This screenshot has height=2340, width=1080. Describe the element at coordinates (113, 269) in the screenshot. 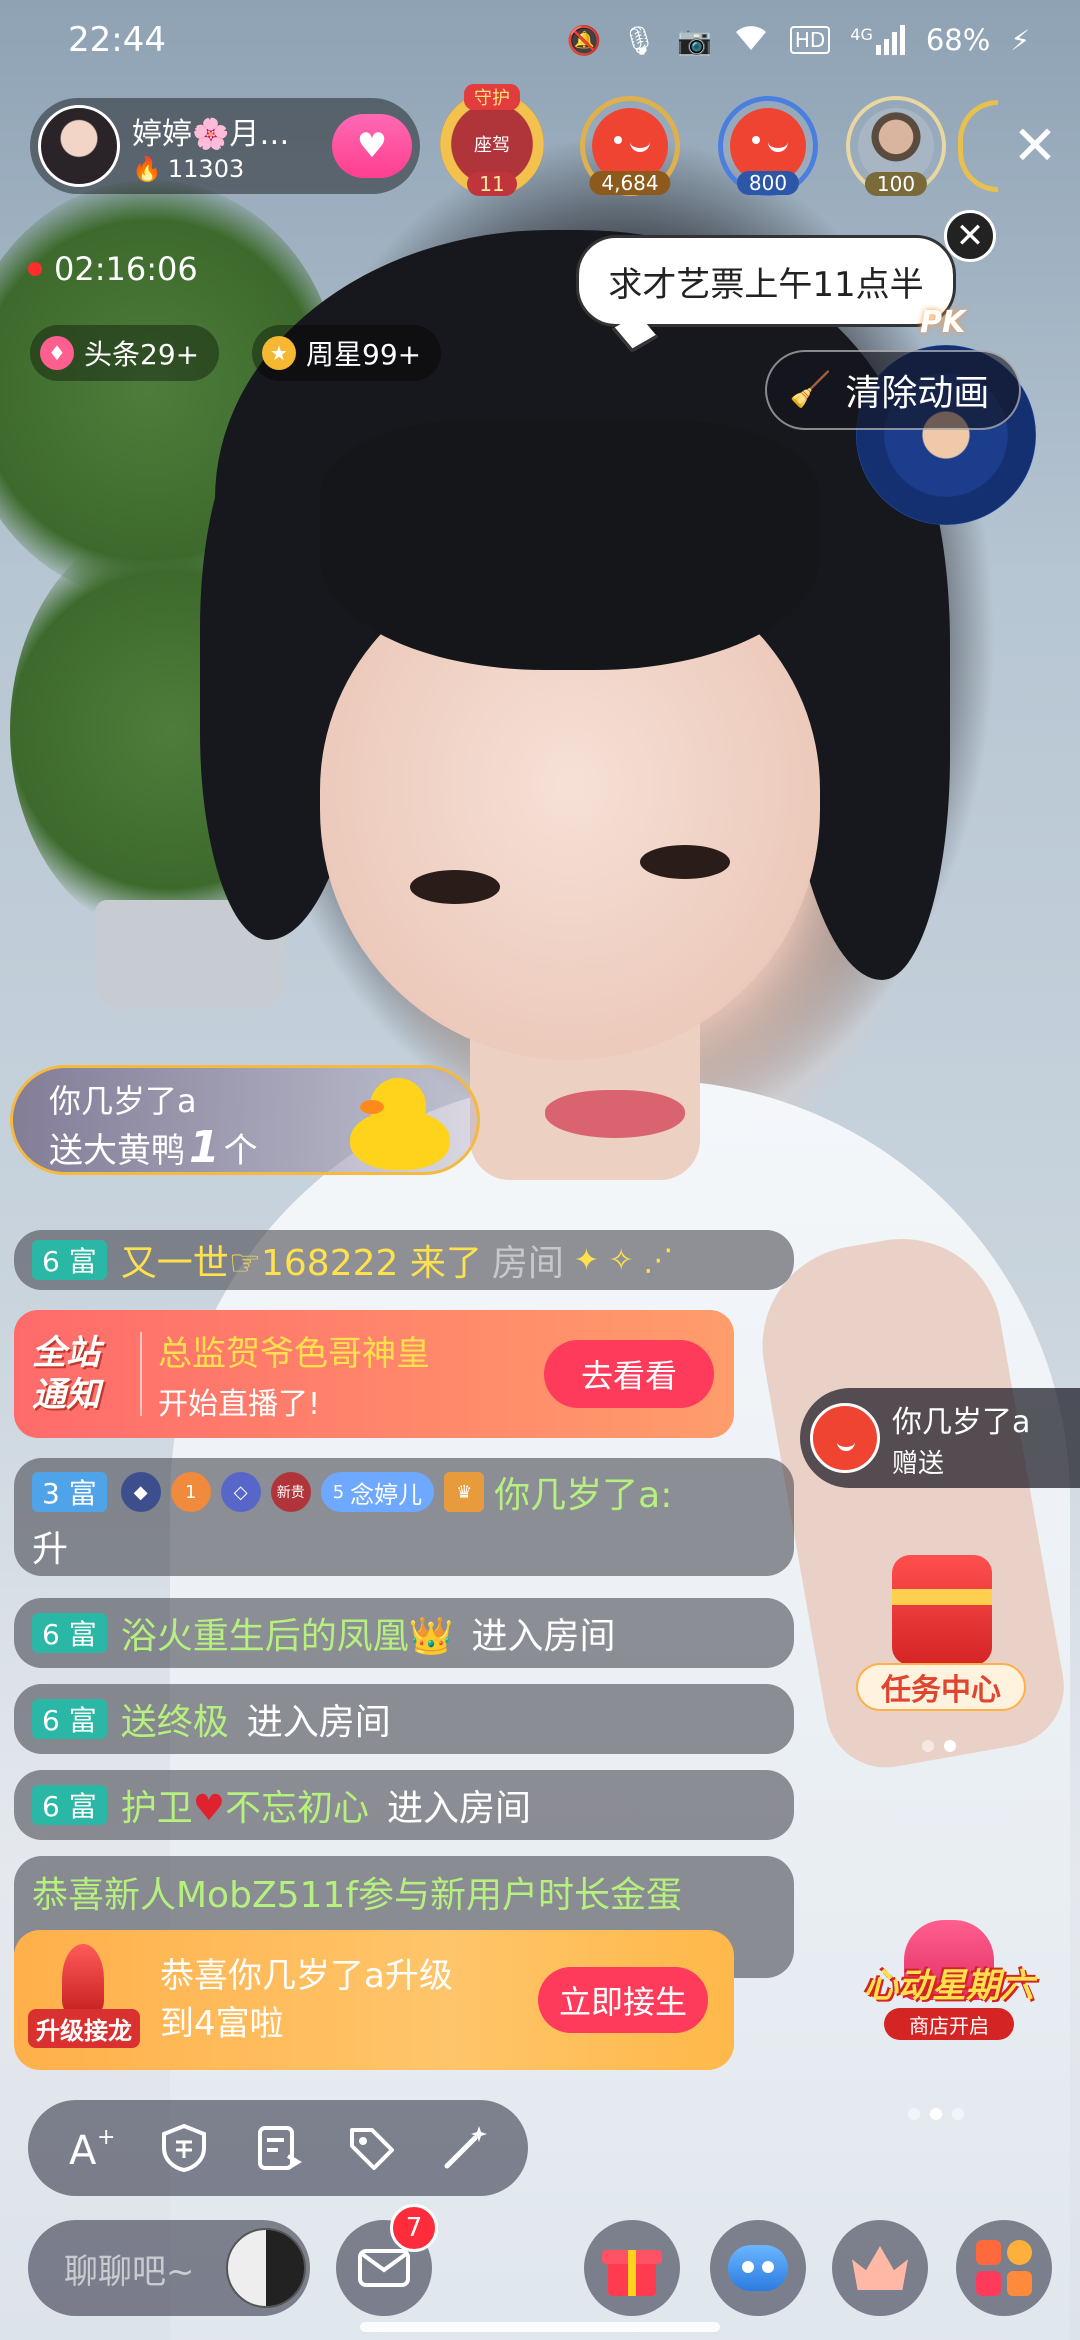

I see `live-duration: 02:16:06` at that location.